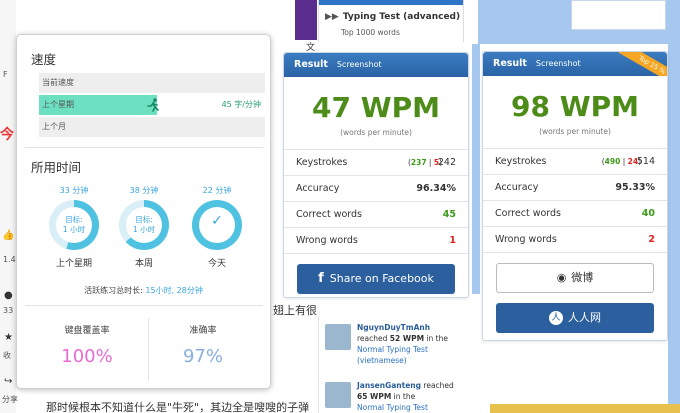 The image size is (680, 413). Describe the element at coordinates (8, 337) in the screenshot. I see `star-icon: ★` at that location.